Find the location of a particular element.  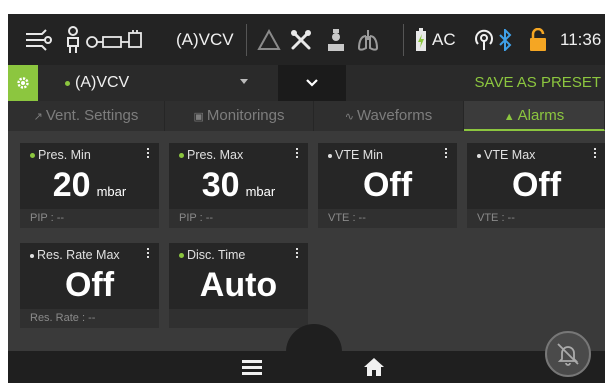

card-value: 20 mbar is located at coordinates (89, 188).